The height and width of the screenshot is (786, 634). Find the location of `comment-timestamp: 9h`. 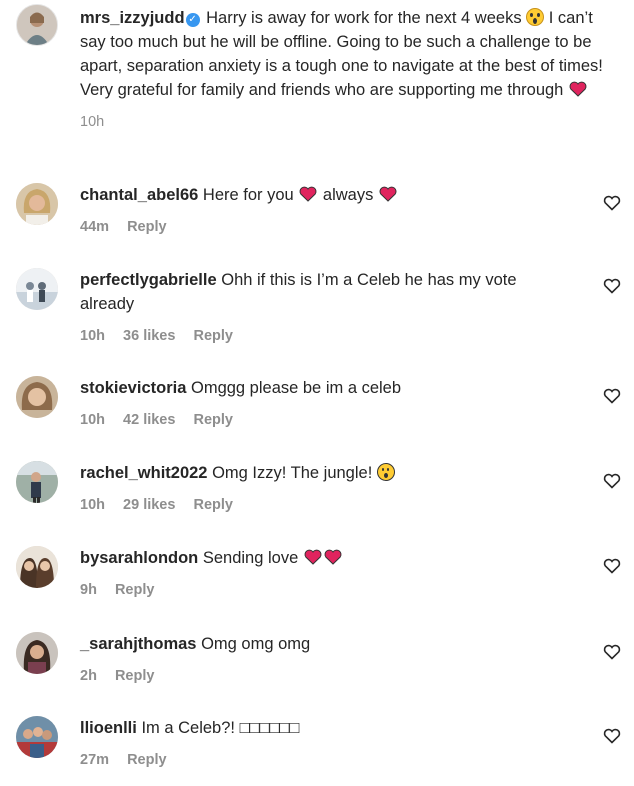

comment-timestamp: 9h is located at coordinates (88, 590).